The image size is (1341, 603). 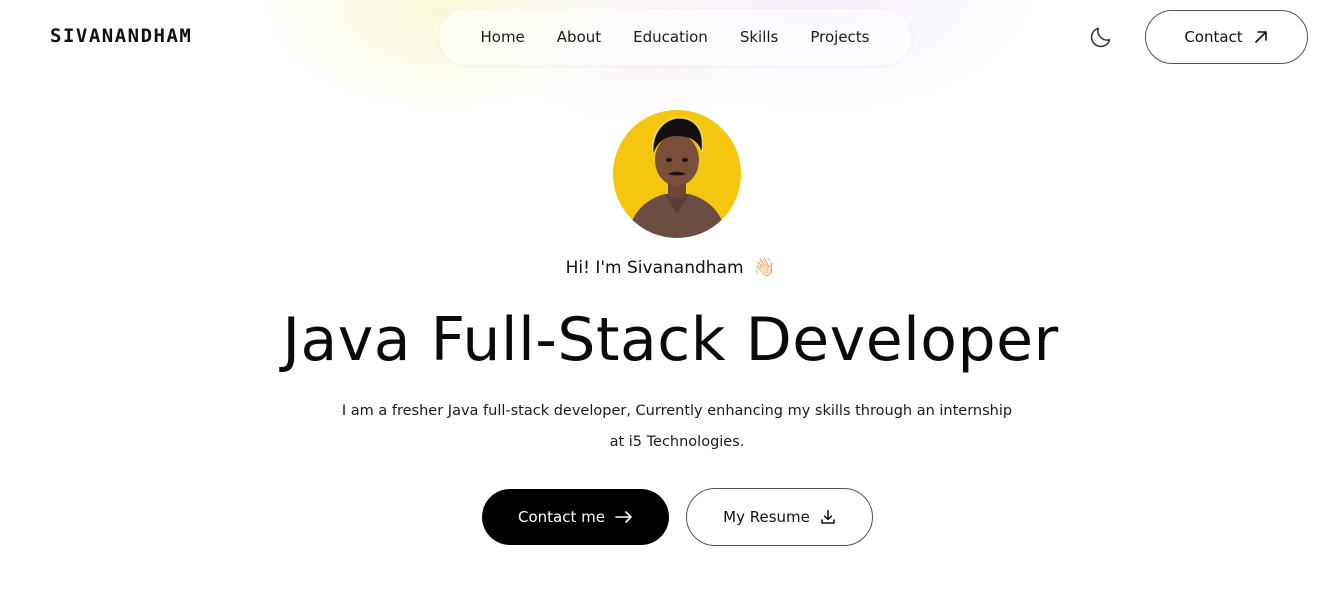 I want to click on site-logo: SIVANANDHAM, so click(x=121, y=36).